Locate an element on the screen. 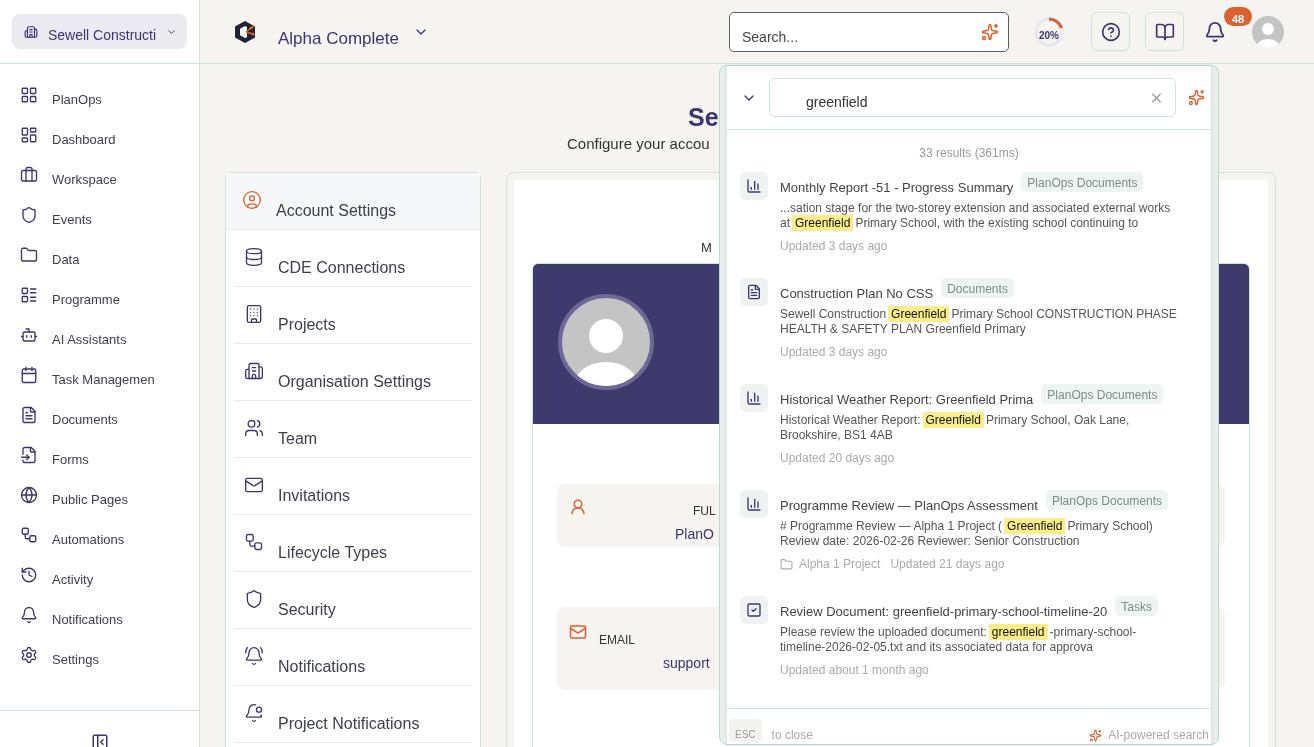 This screenshot has height=747, width=1314. sidebar-item: Events is located at coordinates (109, 215).